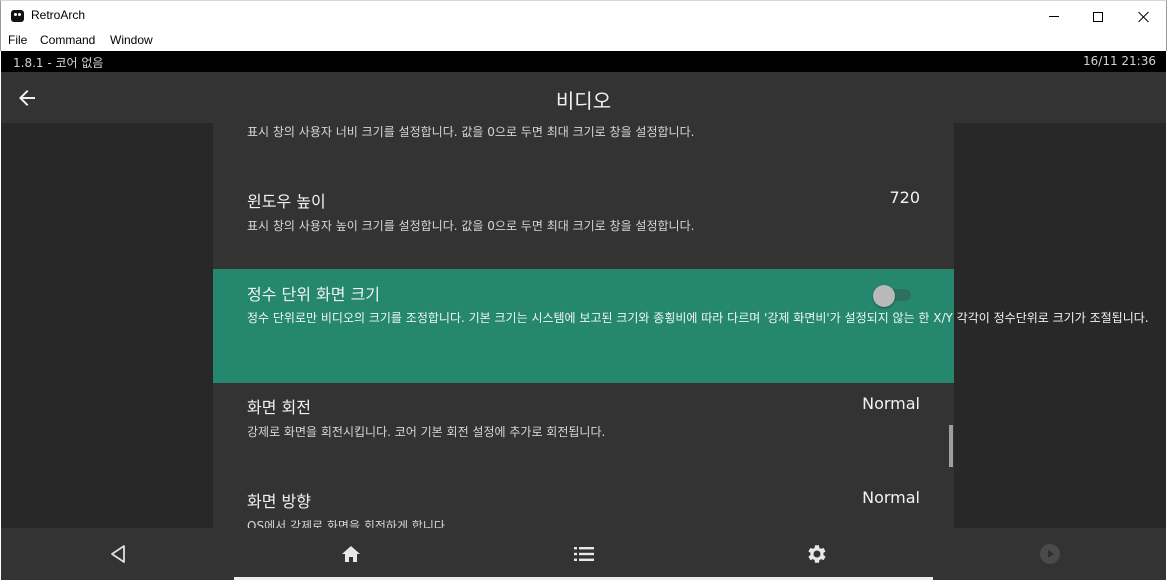 This screenshot has height=581, width=1167. I want to click on minimize-button, so click(1054, 16).